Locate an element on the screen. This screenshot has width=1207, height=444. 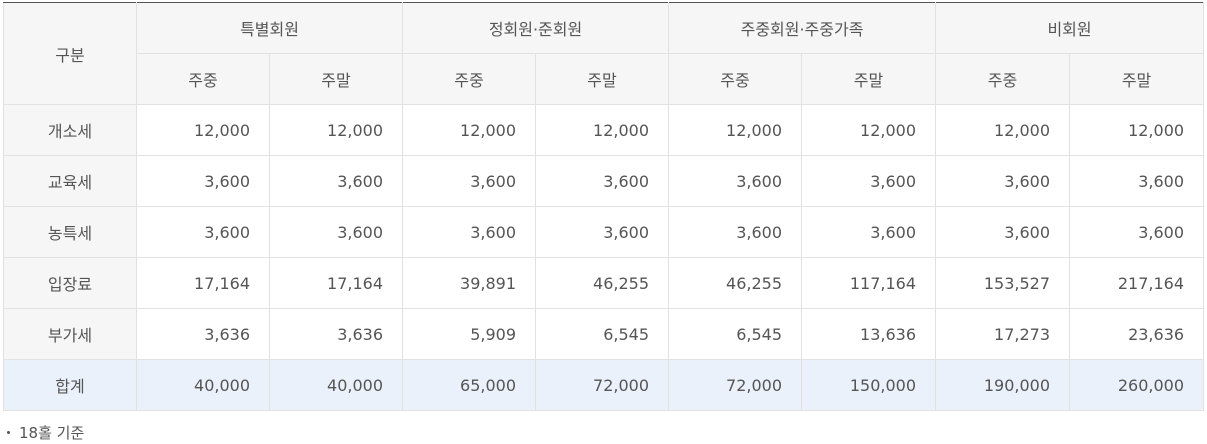
group-header-weekday-member: 주중회원·주중가족 is located at coordinates (802, 28).